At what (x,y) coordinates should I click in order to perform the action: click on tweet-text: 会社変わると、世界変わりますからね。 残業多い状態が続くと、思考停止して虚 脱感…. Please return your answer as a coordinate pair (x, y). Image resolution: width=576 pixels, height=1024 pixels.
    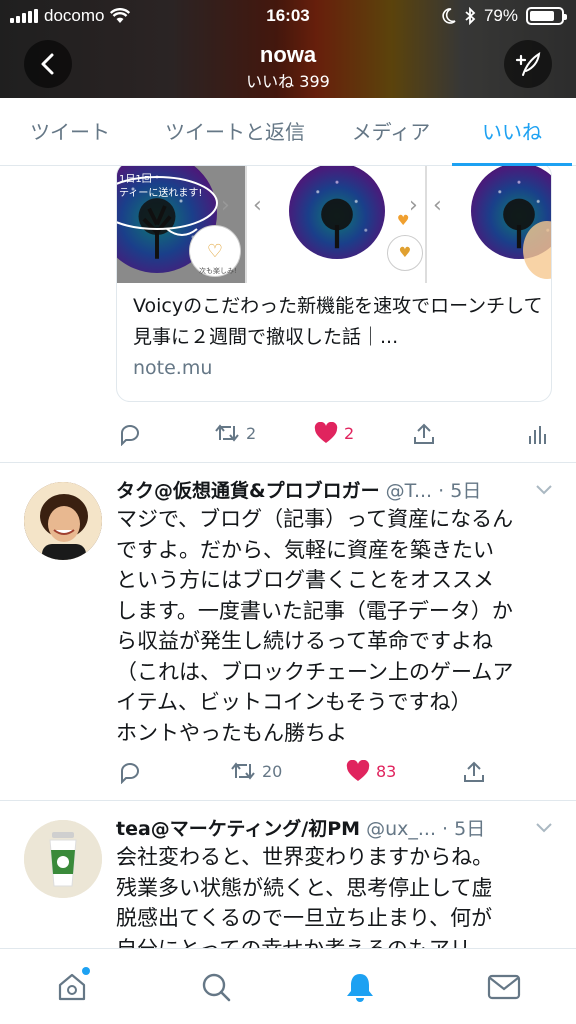
    Looking at the image, I should click on (305, 896).